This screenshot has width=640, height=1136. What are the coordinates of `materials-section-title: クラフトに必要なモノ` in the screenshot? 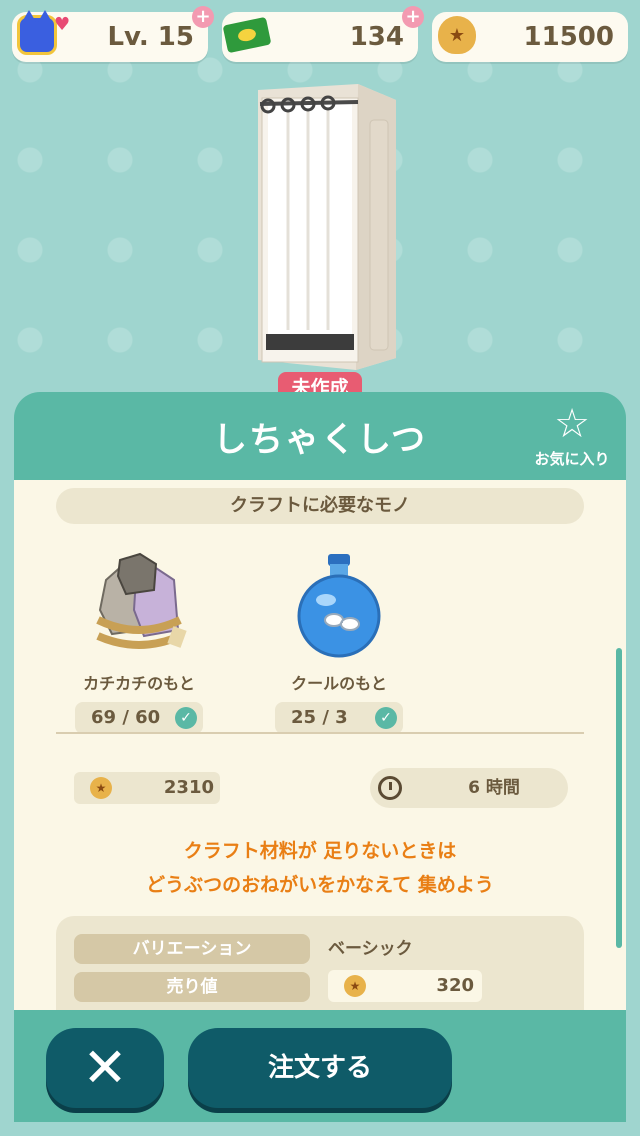 It's located at (320, 506).